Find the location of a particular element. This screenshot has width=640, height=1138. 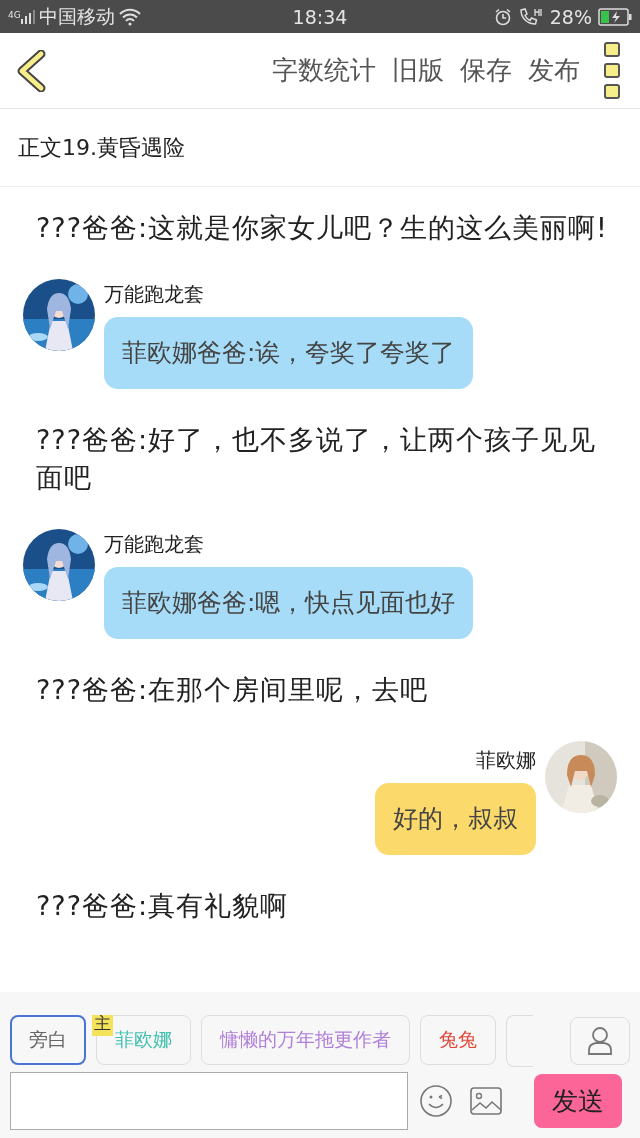

narration-text: ???爸爸:好了，也不多说了，让两个孩子见见面吧 is located at coordinates (316, 459).